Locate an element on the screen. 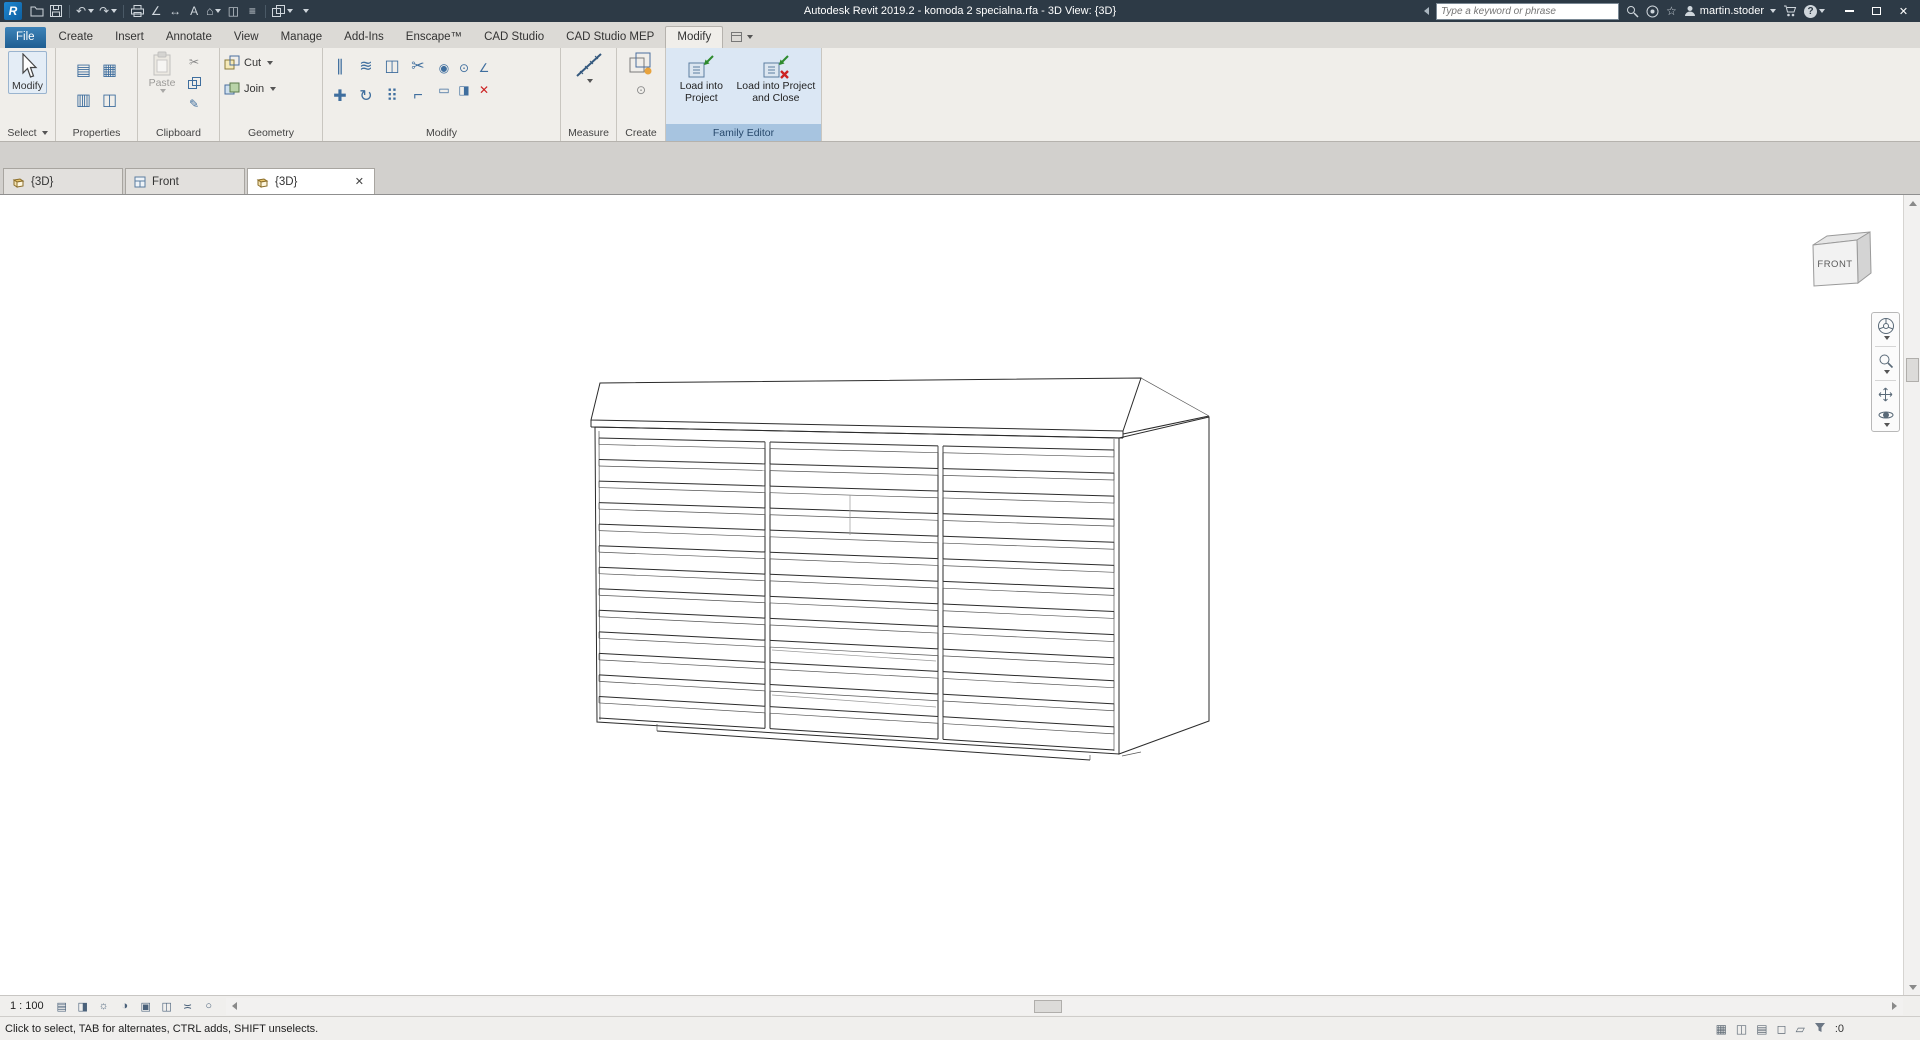  vertical-scrollbar is located at coordinates (1911, 595).